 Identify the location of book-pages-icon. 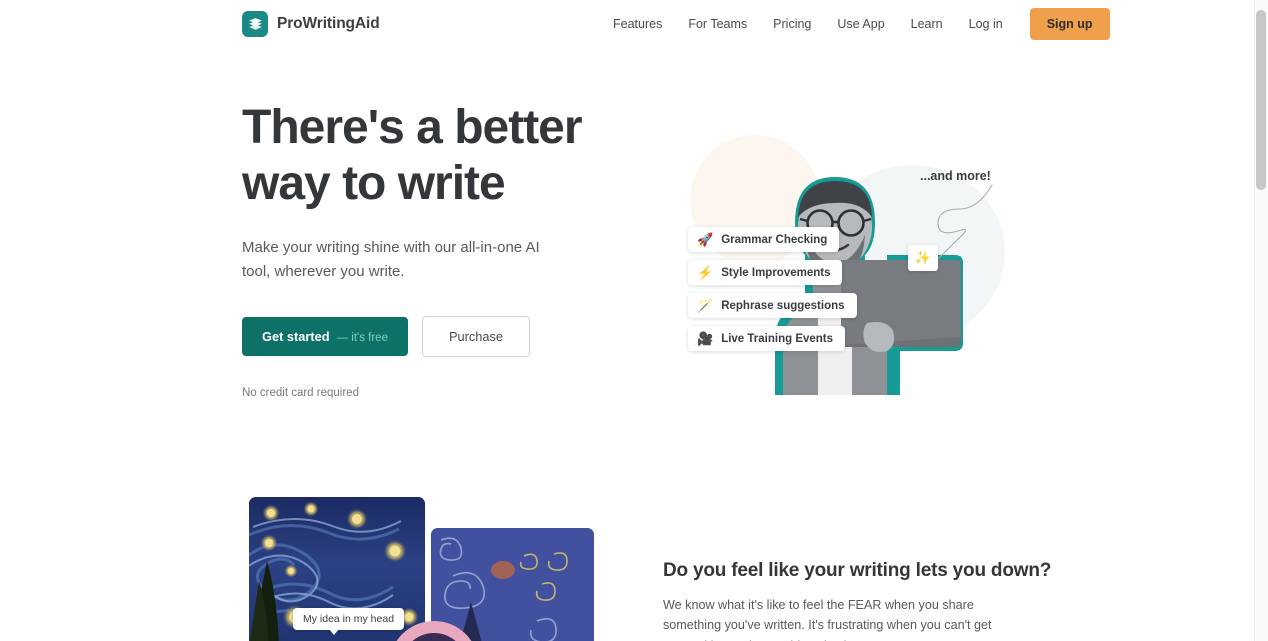
(255, 24).